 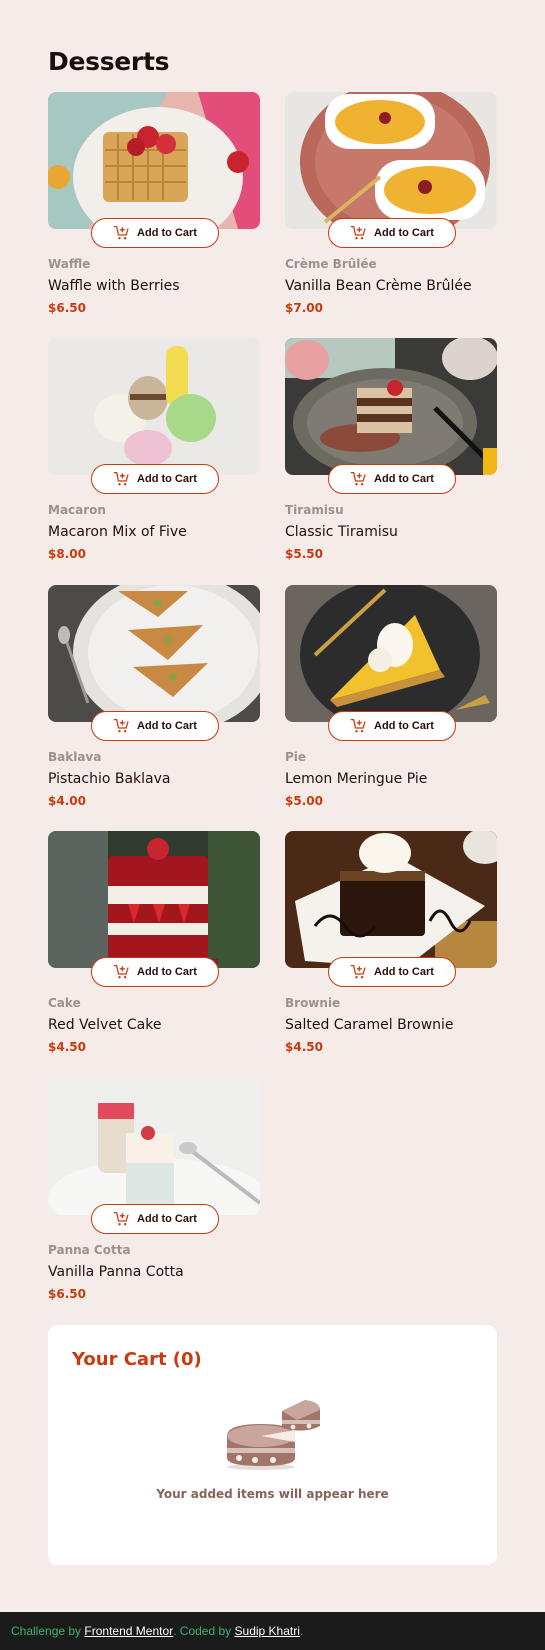 What do you see at coordinates (117, 532) in the screenshot?
I see `product-name: Macaron Mix of Five` at bounding box center [117, 532].